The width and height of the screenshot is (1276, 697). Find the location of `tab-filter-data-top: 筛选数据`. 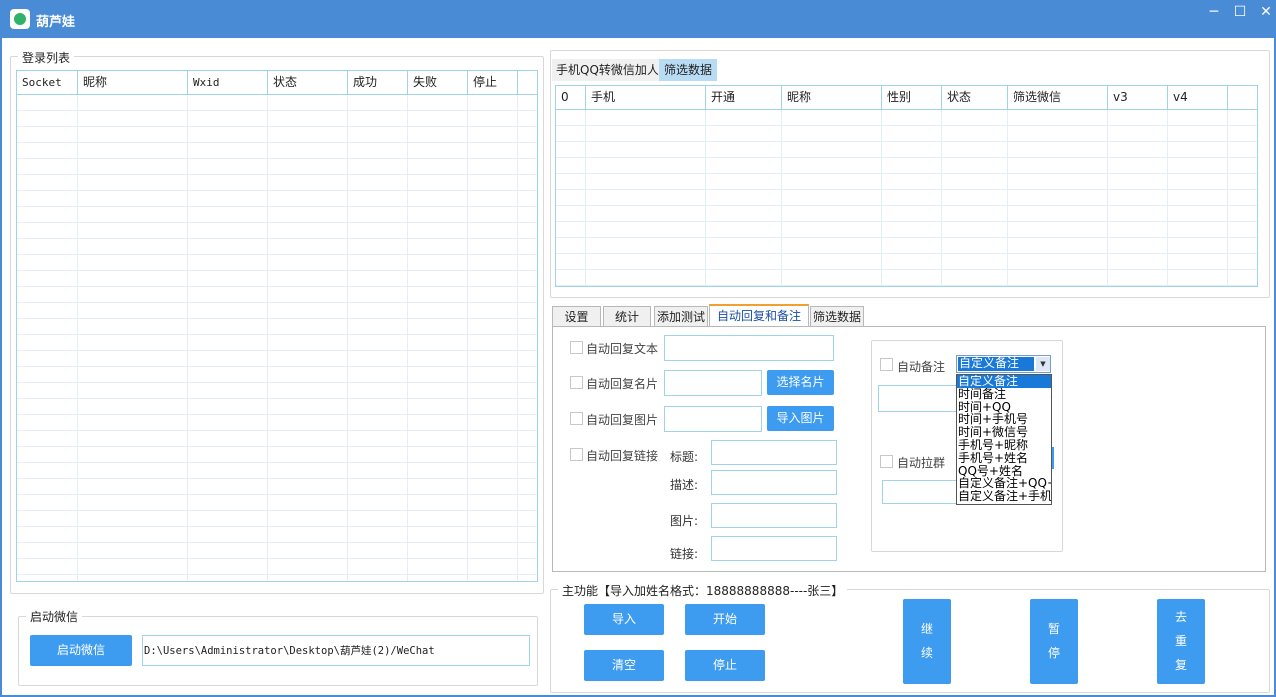

tab-filter-data-top: 筛选数据 is located at coordinates (688, 70).